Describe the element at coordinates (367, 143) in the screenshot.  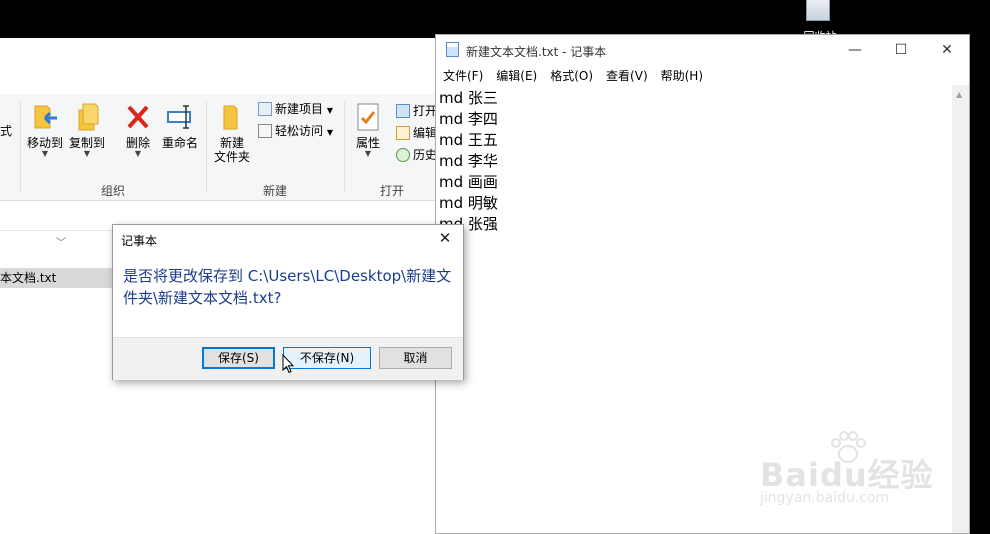
I see `properties-label: 属性` at that location.